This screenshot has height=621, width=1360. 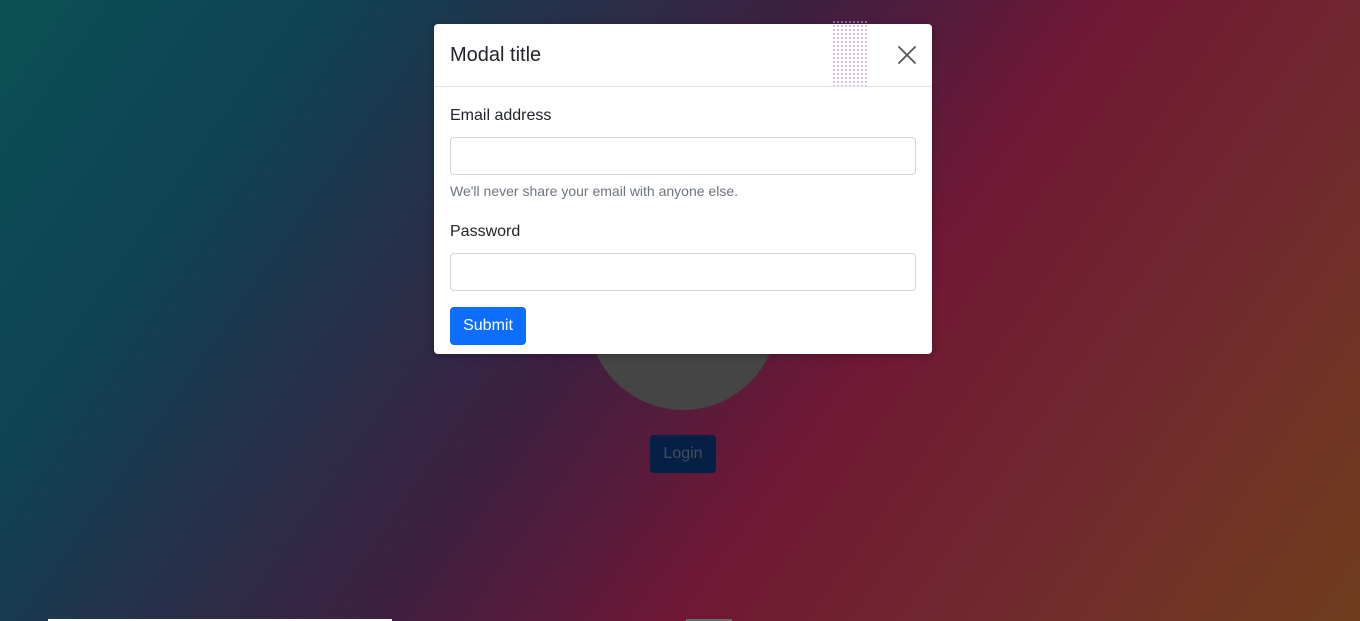 What do you see at coordinates (485, 231) in the screenshot?
I see `password-label: Password` at bounding box center [485, 231].